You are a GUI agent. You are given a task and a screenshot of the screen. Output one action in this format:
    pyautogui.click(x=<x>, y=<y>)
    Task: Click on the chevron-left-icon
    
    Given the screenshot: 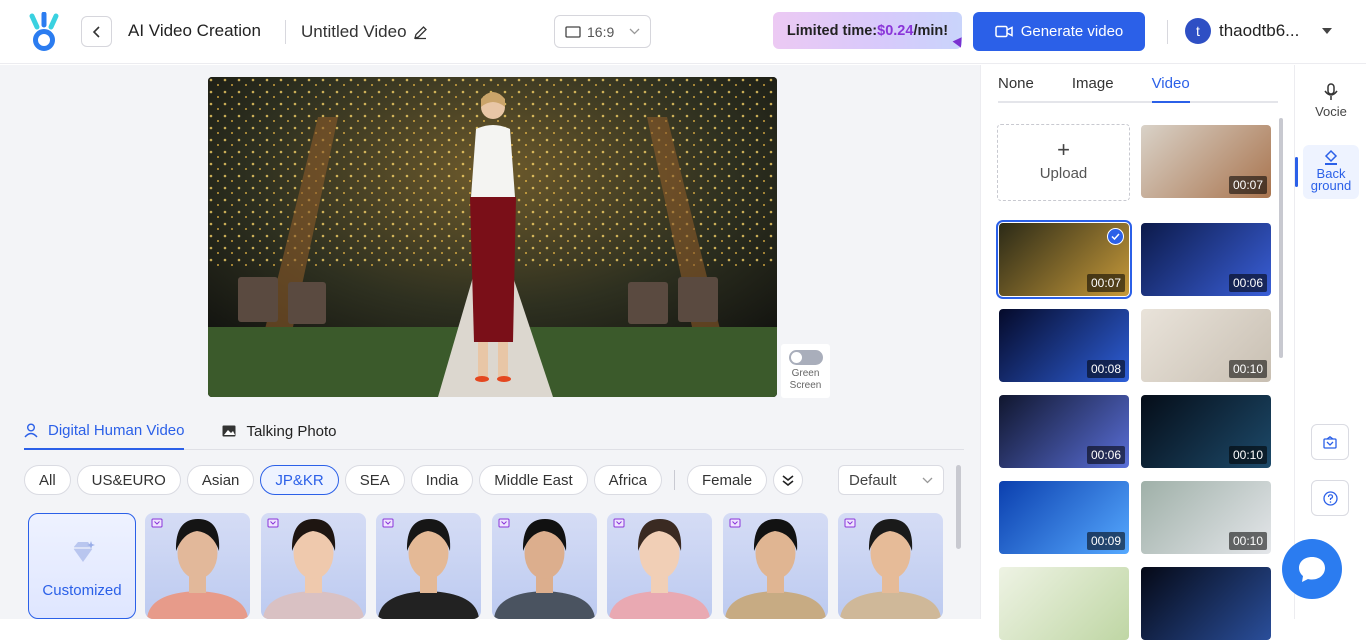 What is the action you would take?
    pyautogui.click(x=96, y=31)
    